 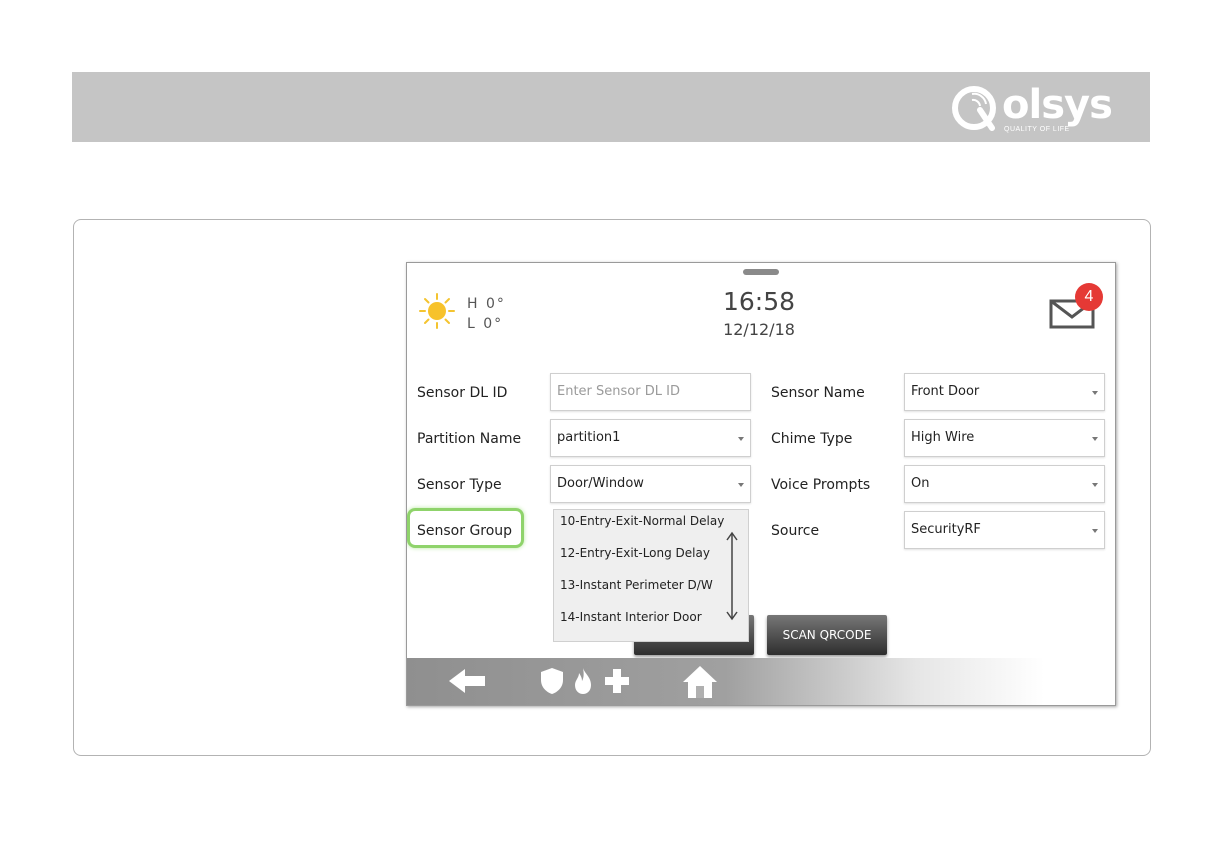 What do you see at coordinates (943, 437) in the screenshot?
I see `chime-type-value: High Wire` at bounding box center [943, 437].